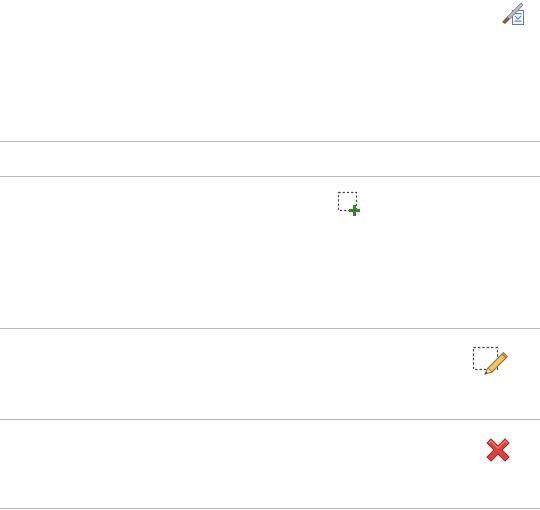  I want to click on edit-selection-icon, so click(490, 362).